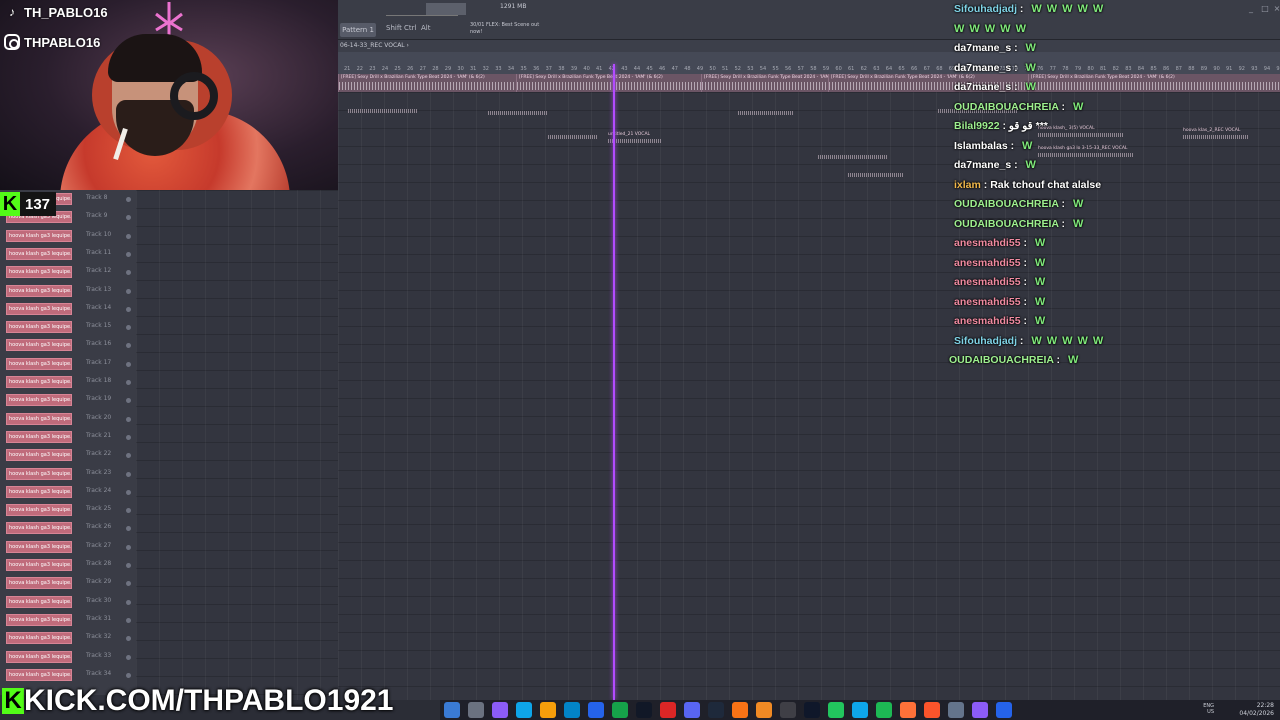  What do you see at coordinates (98, 398) in the screenshot?
I see `track-name: Track 19` at bounding box center [98, 398].